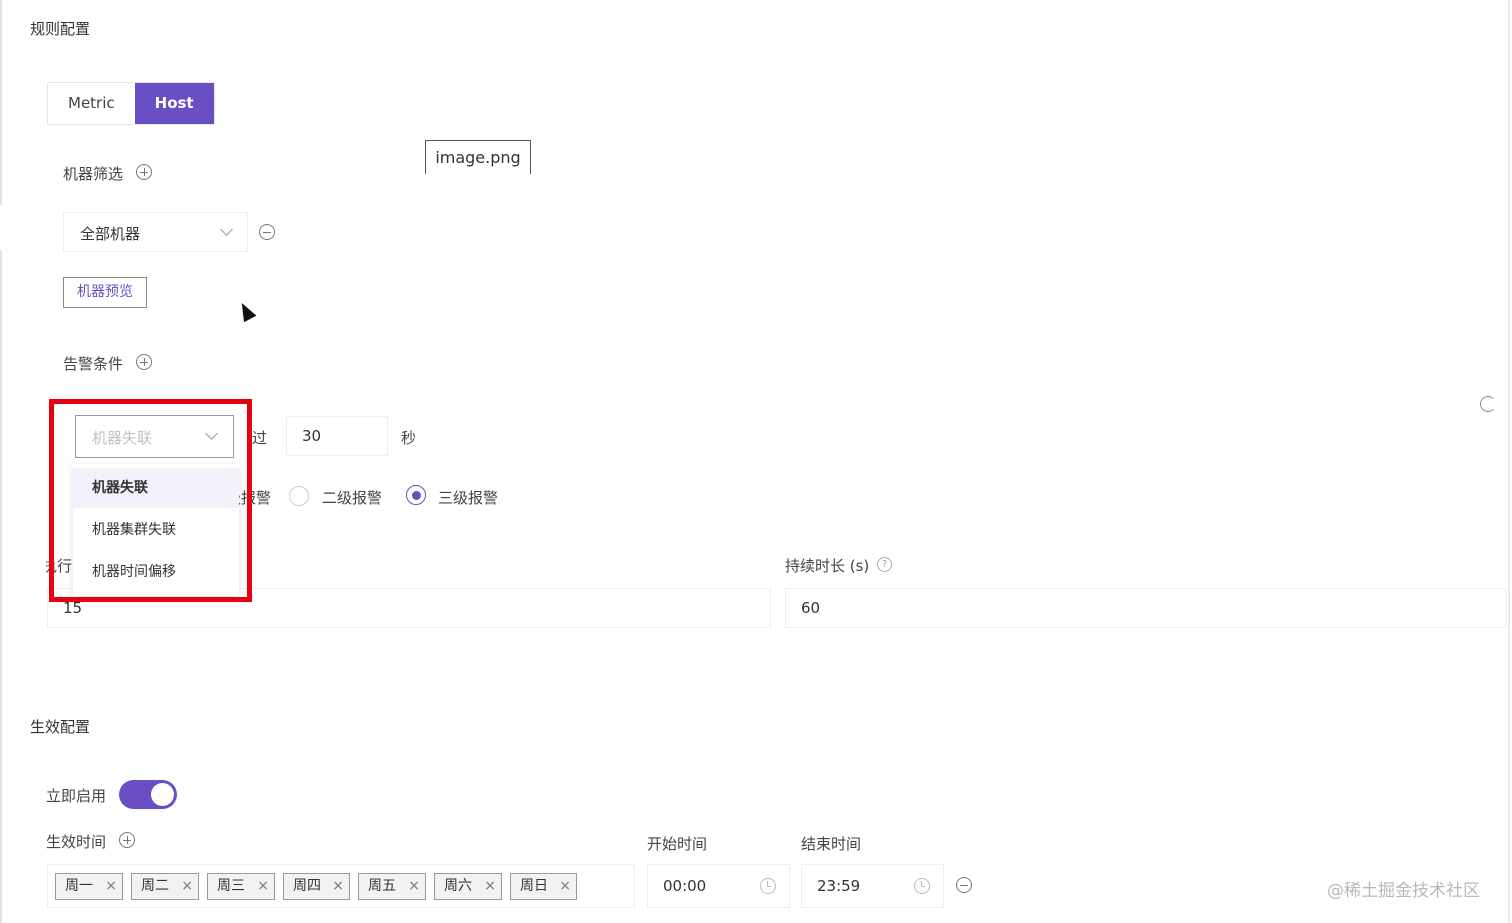 This screenshot has width=1512, height=923. I want to click on question-icon: ?, so click(884, 564).